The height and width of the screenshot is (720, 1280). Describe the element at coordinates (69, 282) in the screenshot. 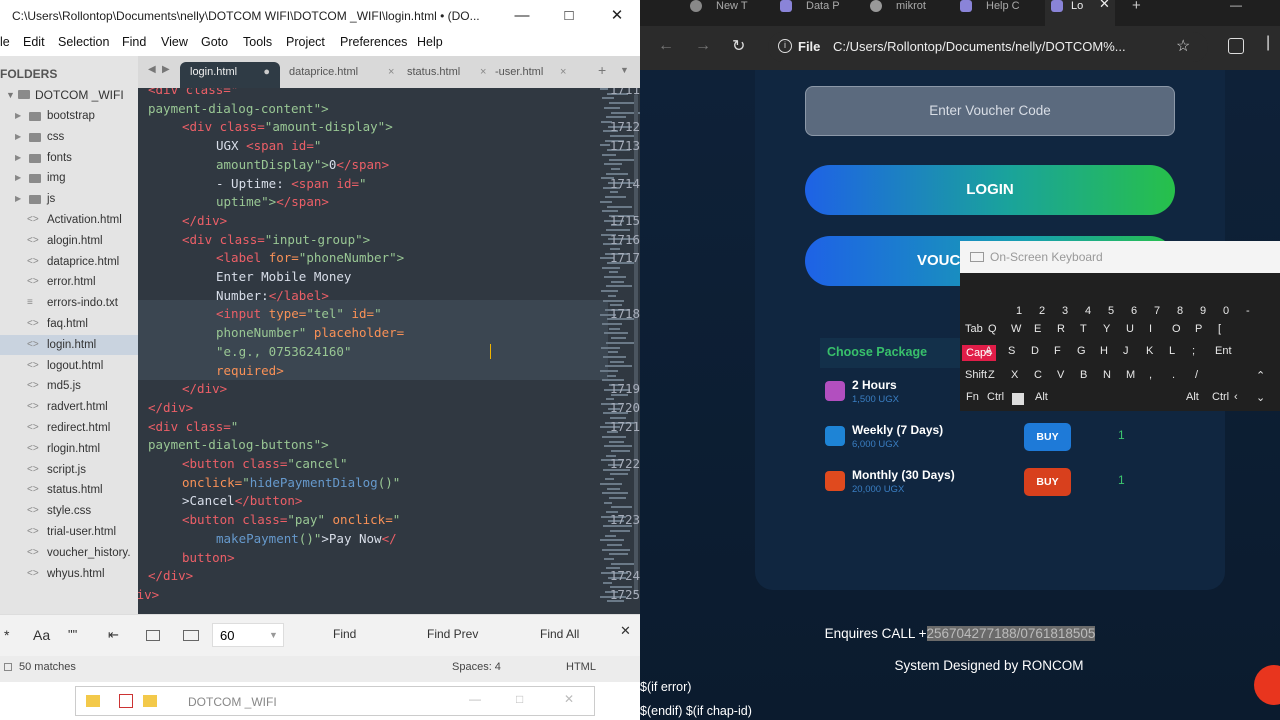

I see `sidebar-file: <> error.html` at that location.